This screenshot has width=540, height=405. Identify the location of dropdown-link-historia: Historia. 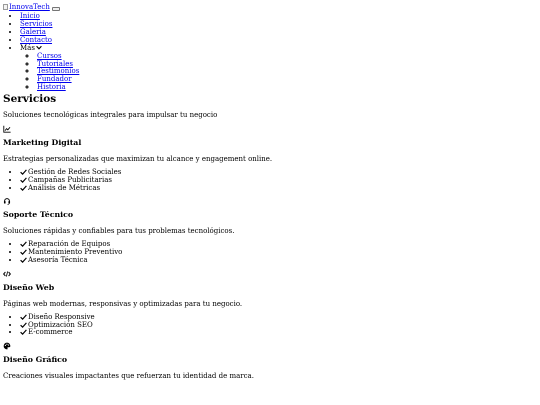
(51, 87).